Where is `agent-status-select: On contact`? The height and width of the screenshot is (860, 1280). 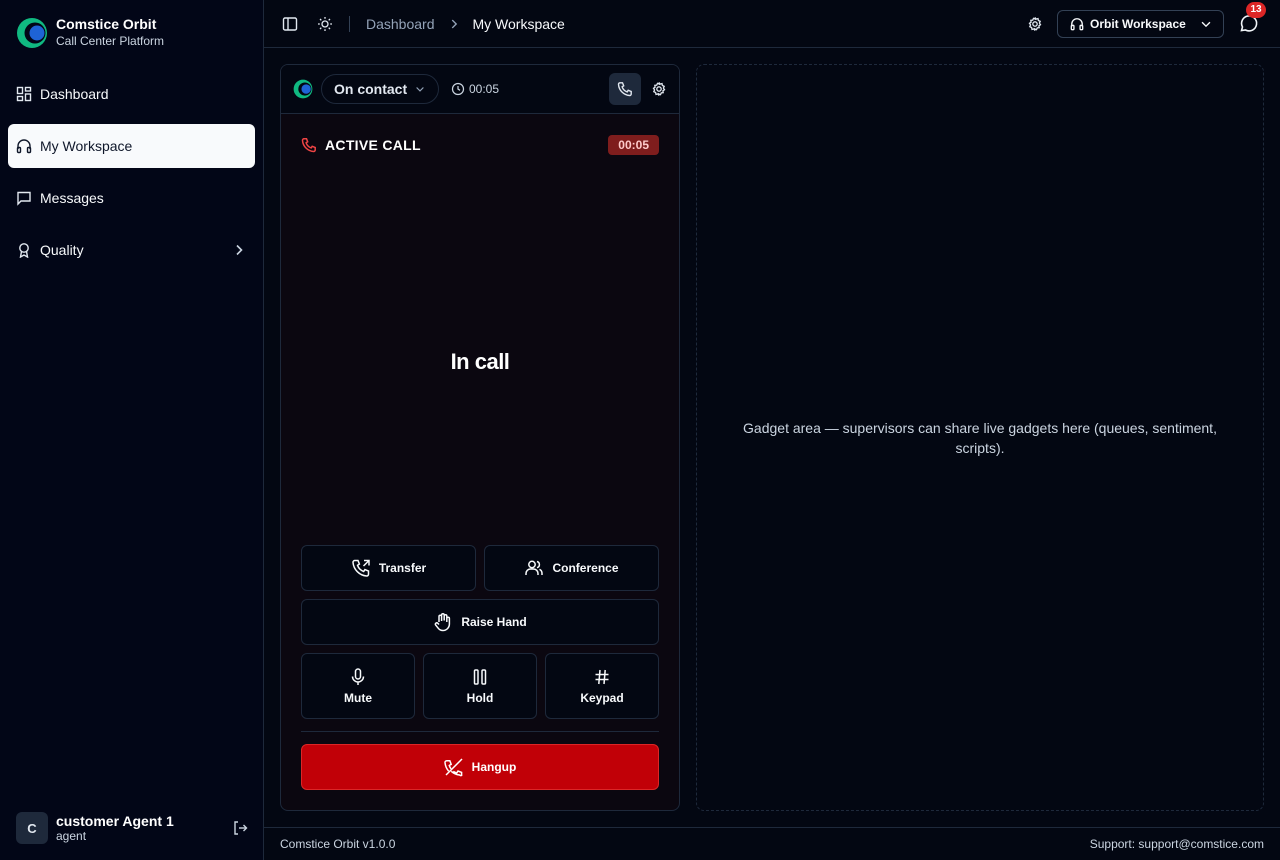 agent-status-select: On contact is located at coordinates (380, 89).